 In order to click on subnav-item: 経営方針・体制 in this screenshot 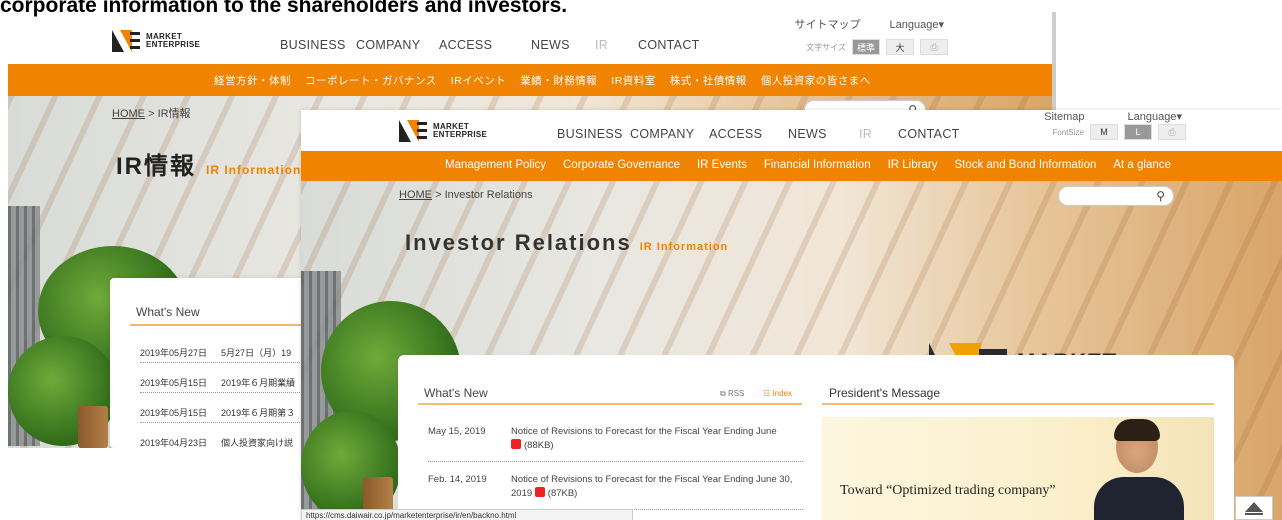, I will do `click(252, 80)`.